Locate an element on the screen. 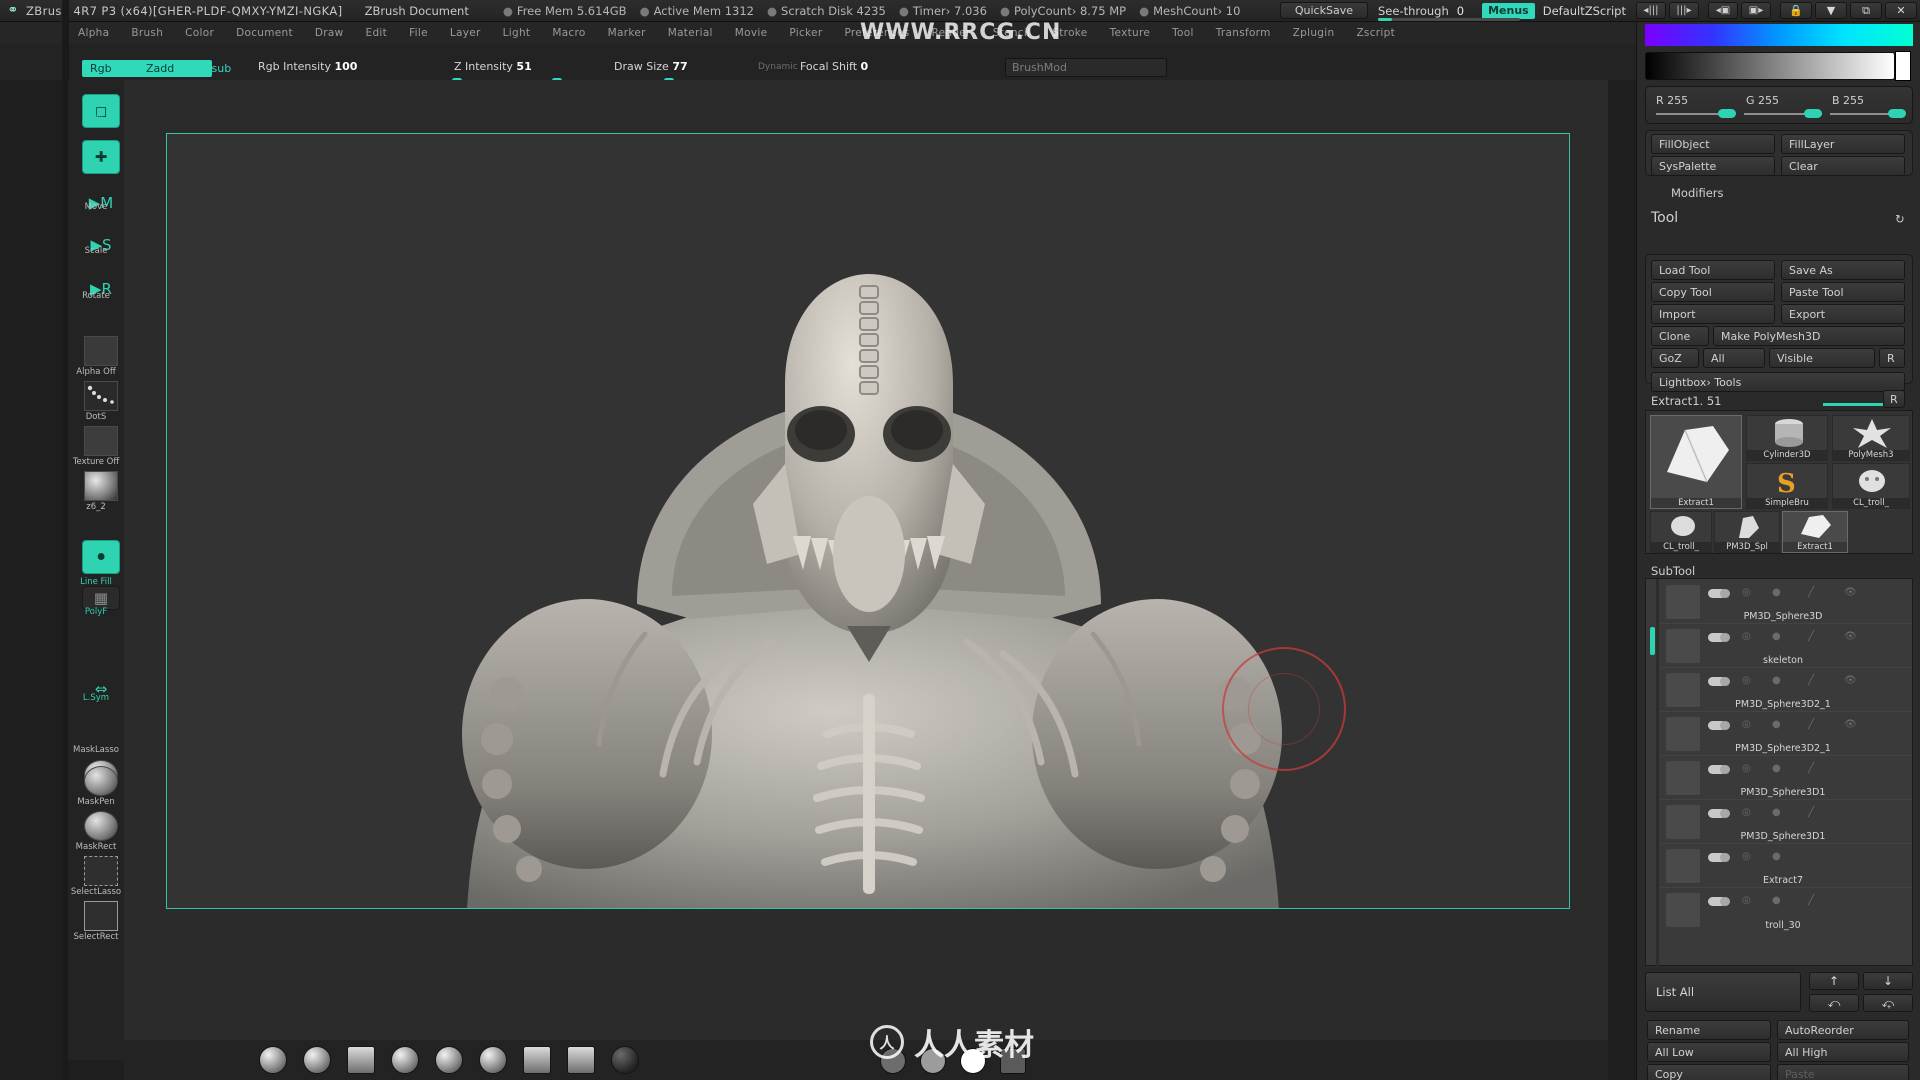 This screenshot has width=1920, height=1080. clear-button: Clear is located at coordinates (1843, 166).